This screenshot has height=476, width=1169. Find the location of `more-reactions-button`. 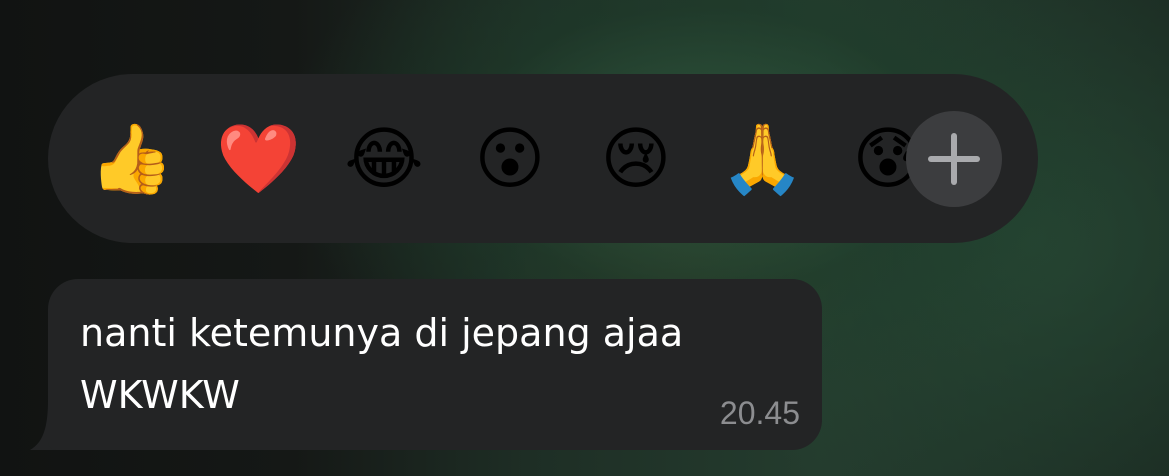

more-reactions-button is located at coordinates (954, 159).